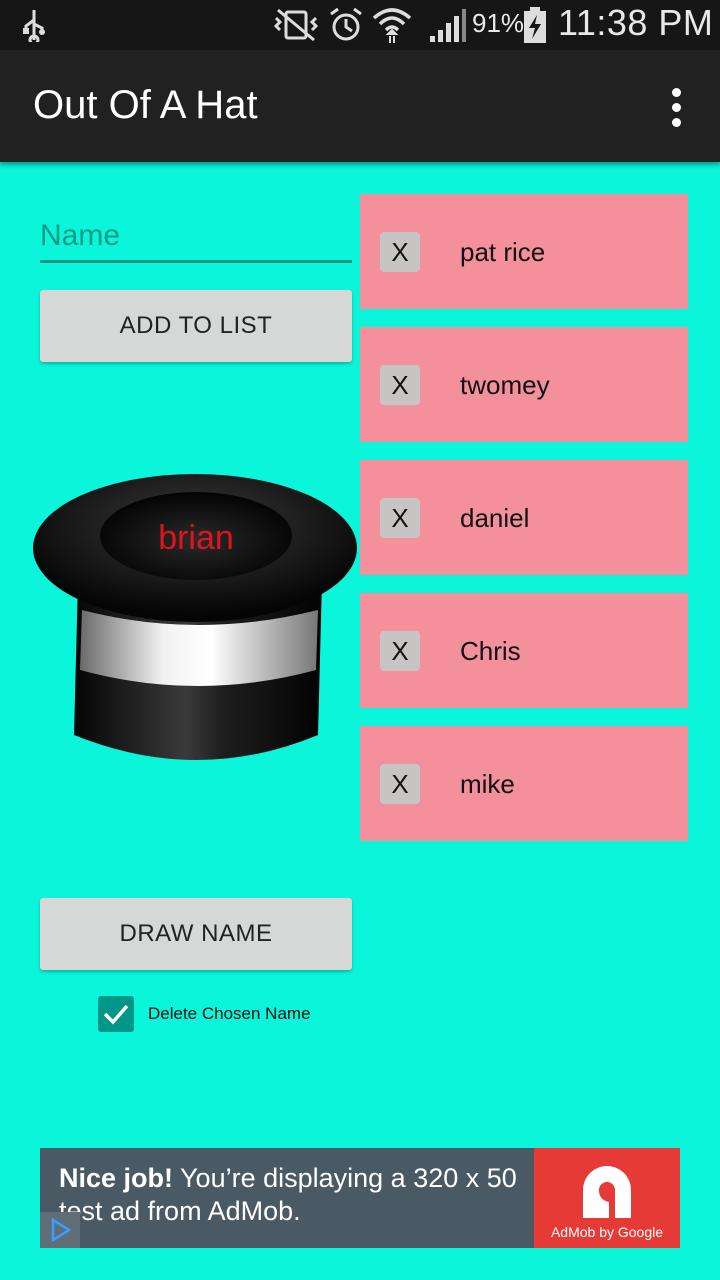 The width and height of the screenshot is (720, 1280). What do you see at coordinates (524, 650) in the screenshot?
I see `list-item: X Chris` at bounding box center [524, 650].